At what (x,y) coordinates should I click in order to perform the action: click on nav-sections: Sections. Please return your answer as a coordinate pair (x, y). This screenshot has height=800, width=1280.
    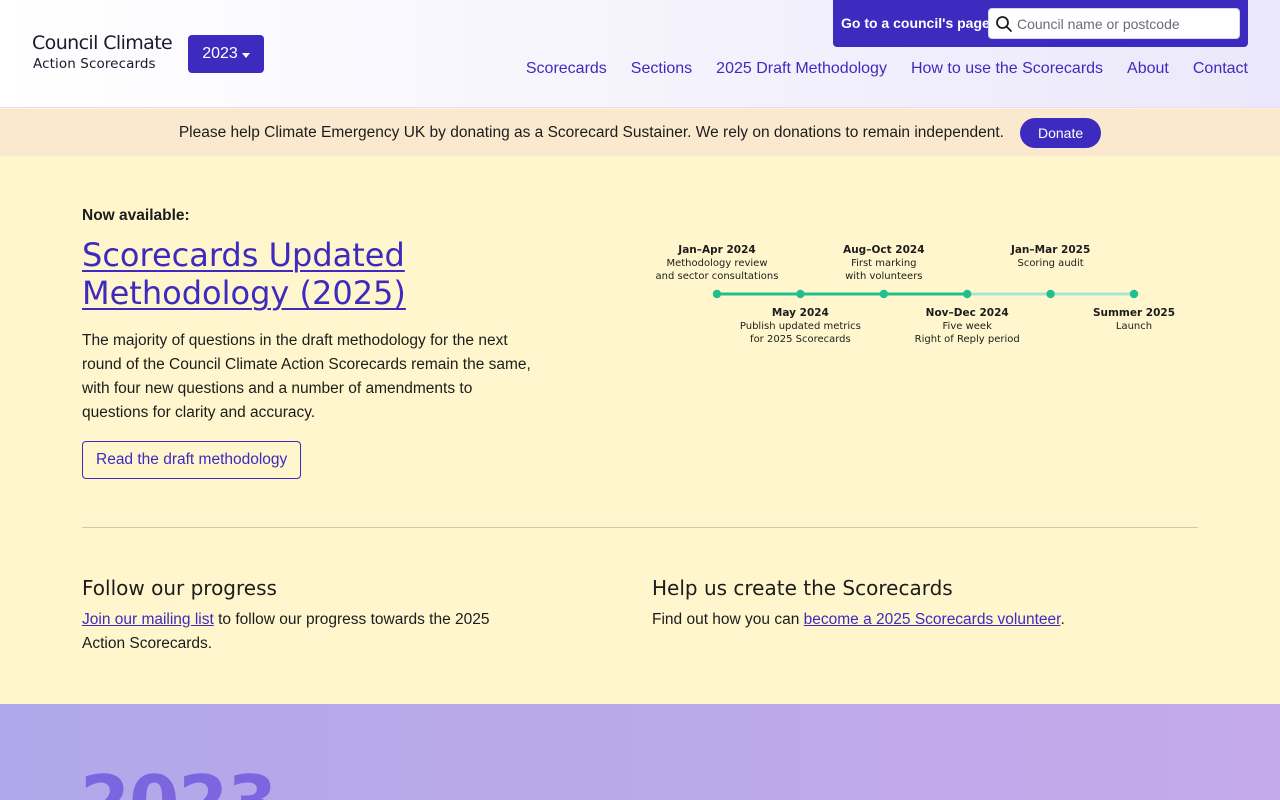
    Looking at the image, I should click on (661, 69).